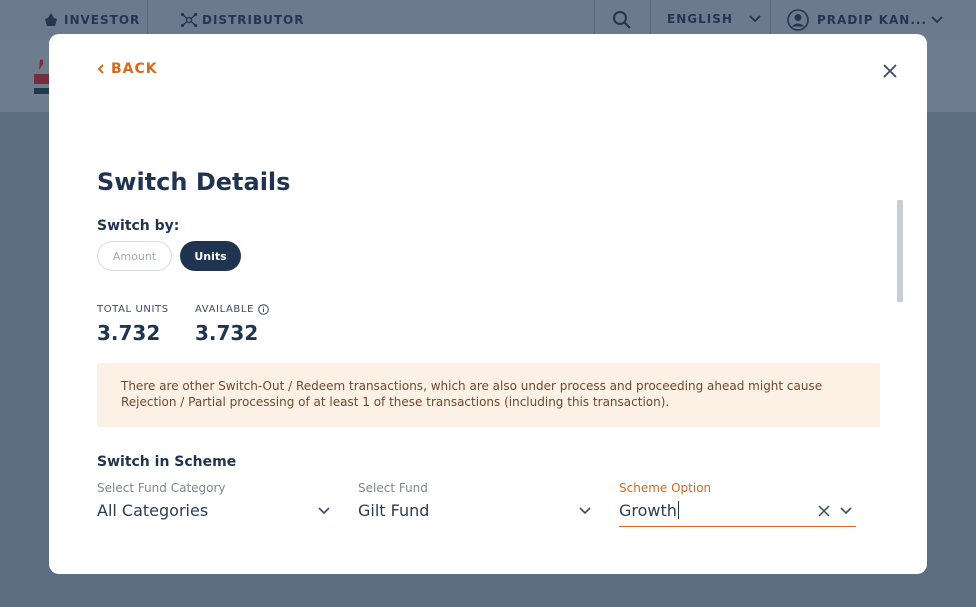  Describe the element at coordinates (51, 19) in the screenshot. I see `investor-icon` at that location.